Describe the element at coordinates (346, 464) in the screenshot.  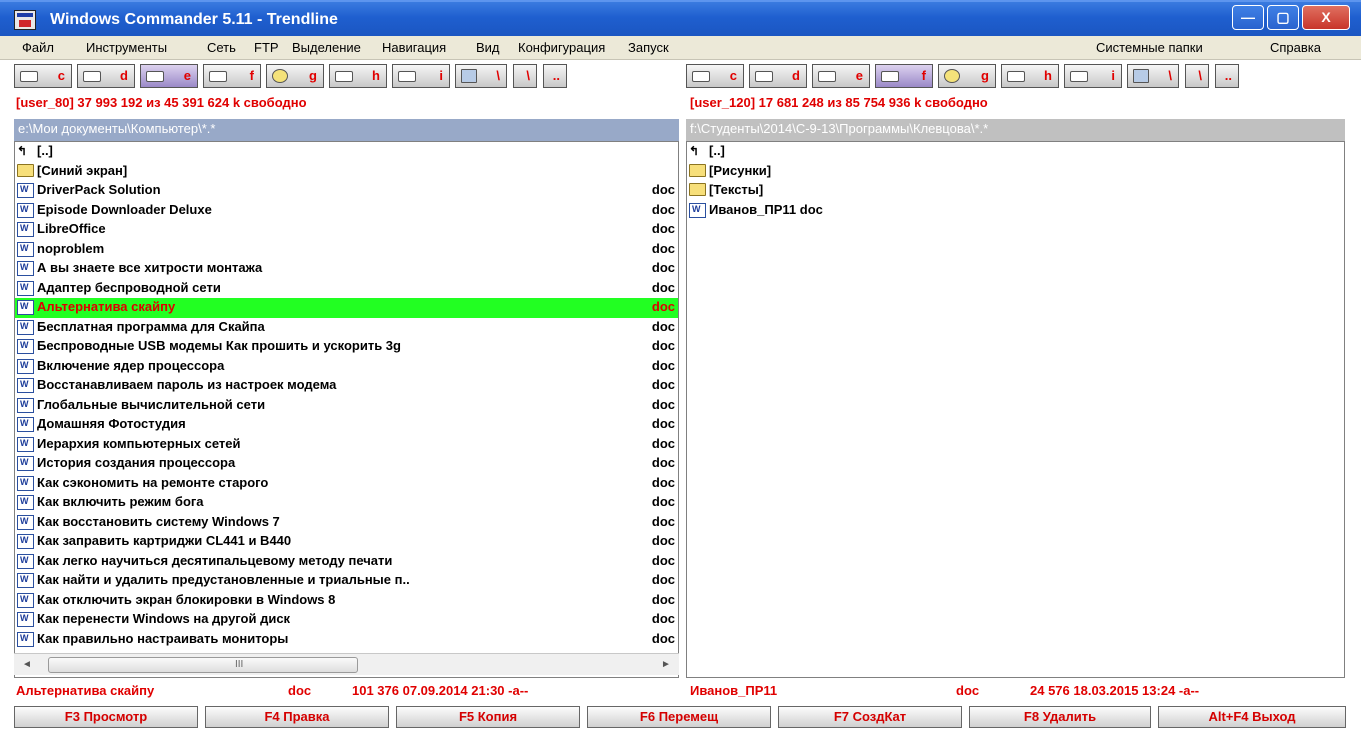
I see `file-item: История создания процессора doc` at that location.